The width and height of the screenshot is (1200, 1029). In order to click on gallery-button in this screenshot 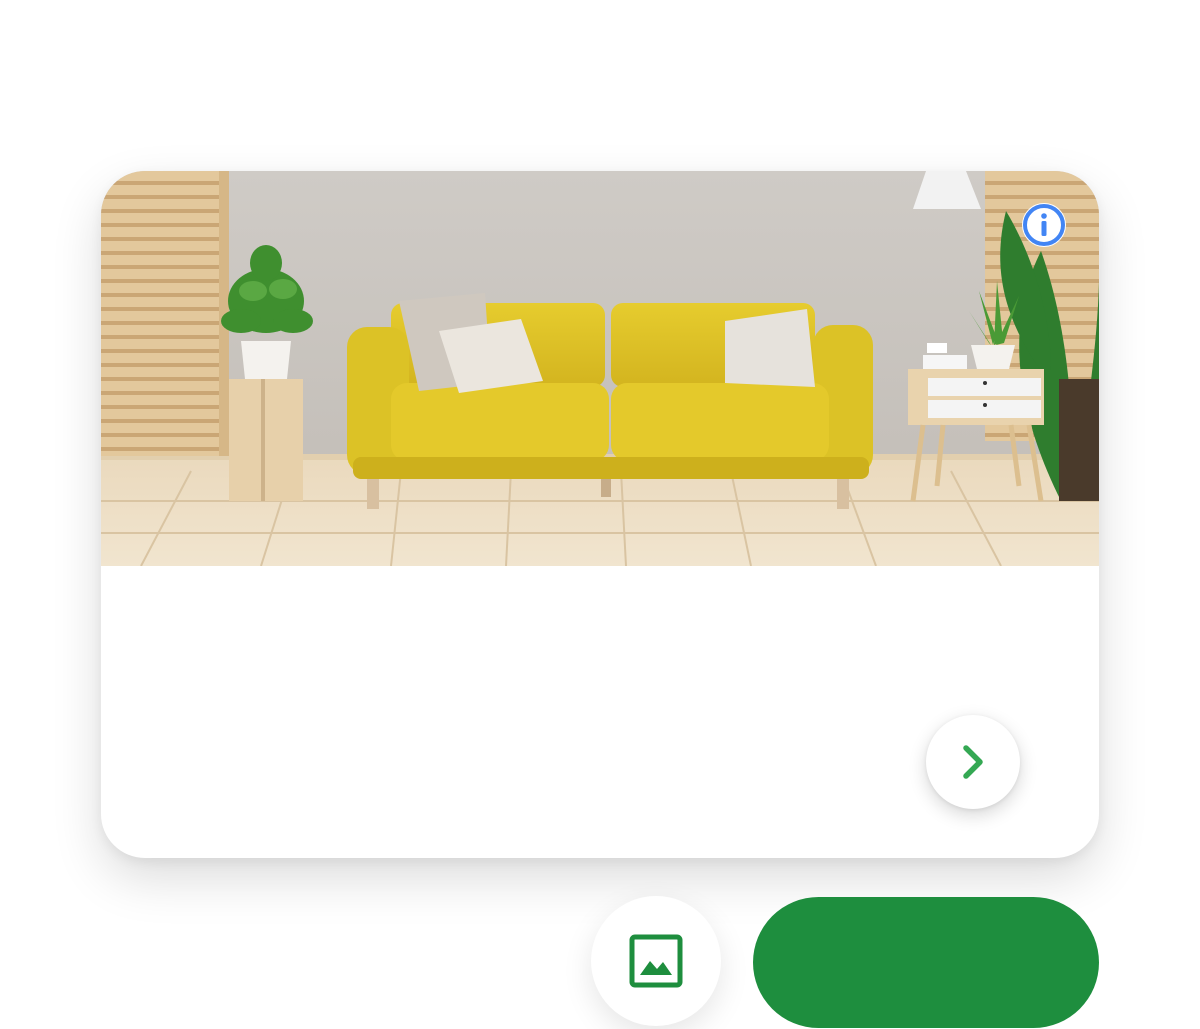, I will do `click(656, 961)`.